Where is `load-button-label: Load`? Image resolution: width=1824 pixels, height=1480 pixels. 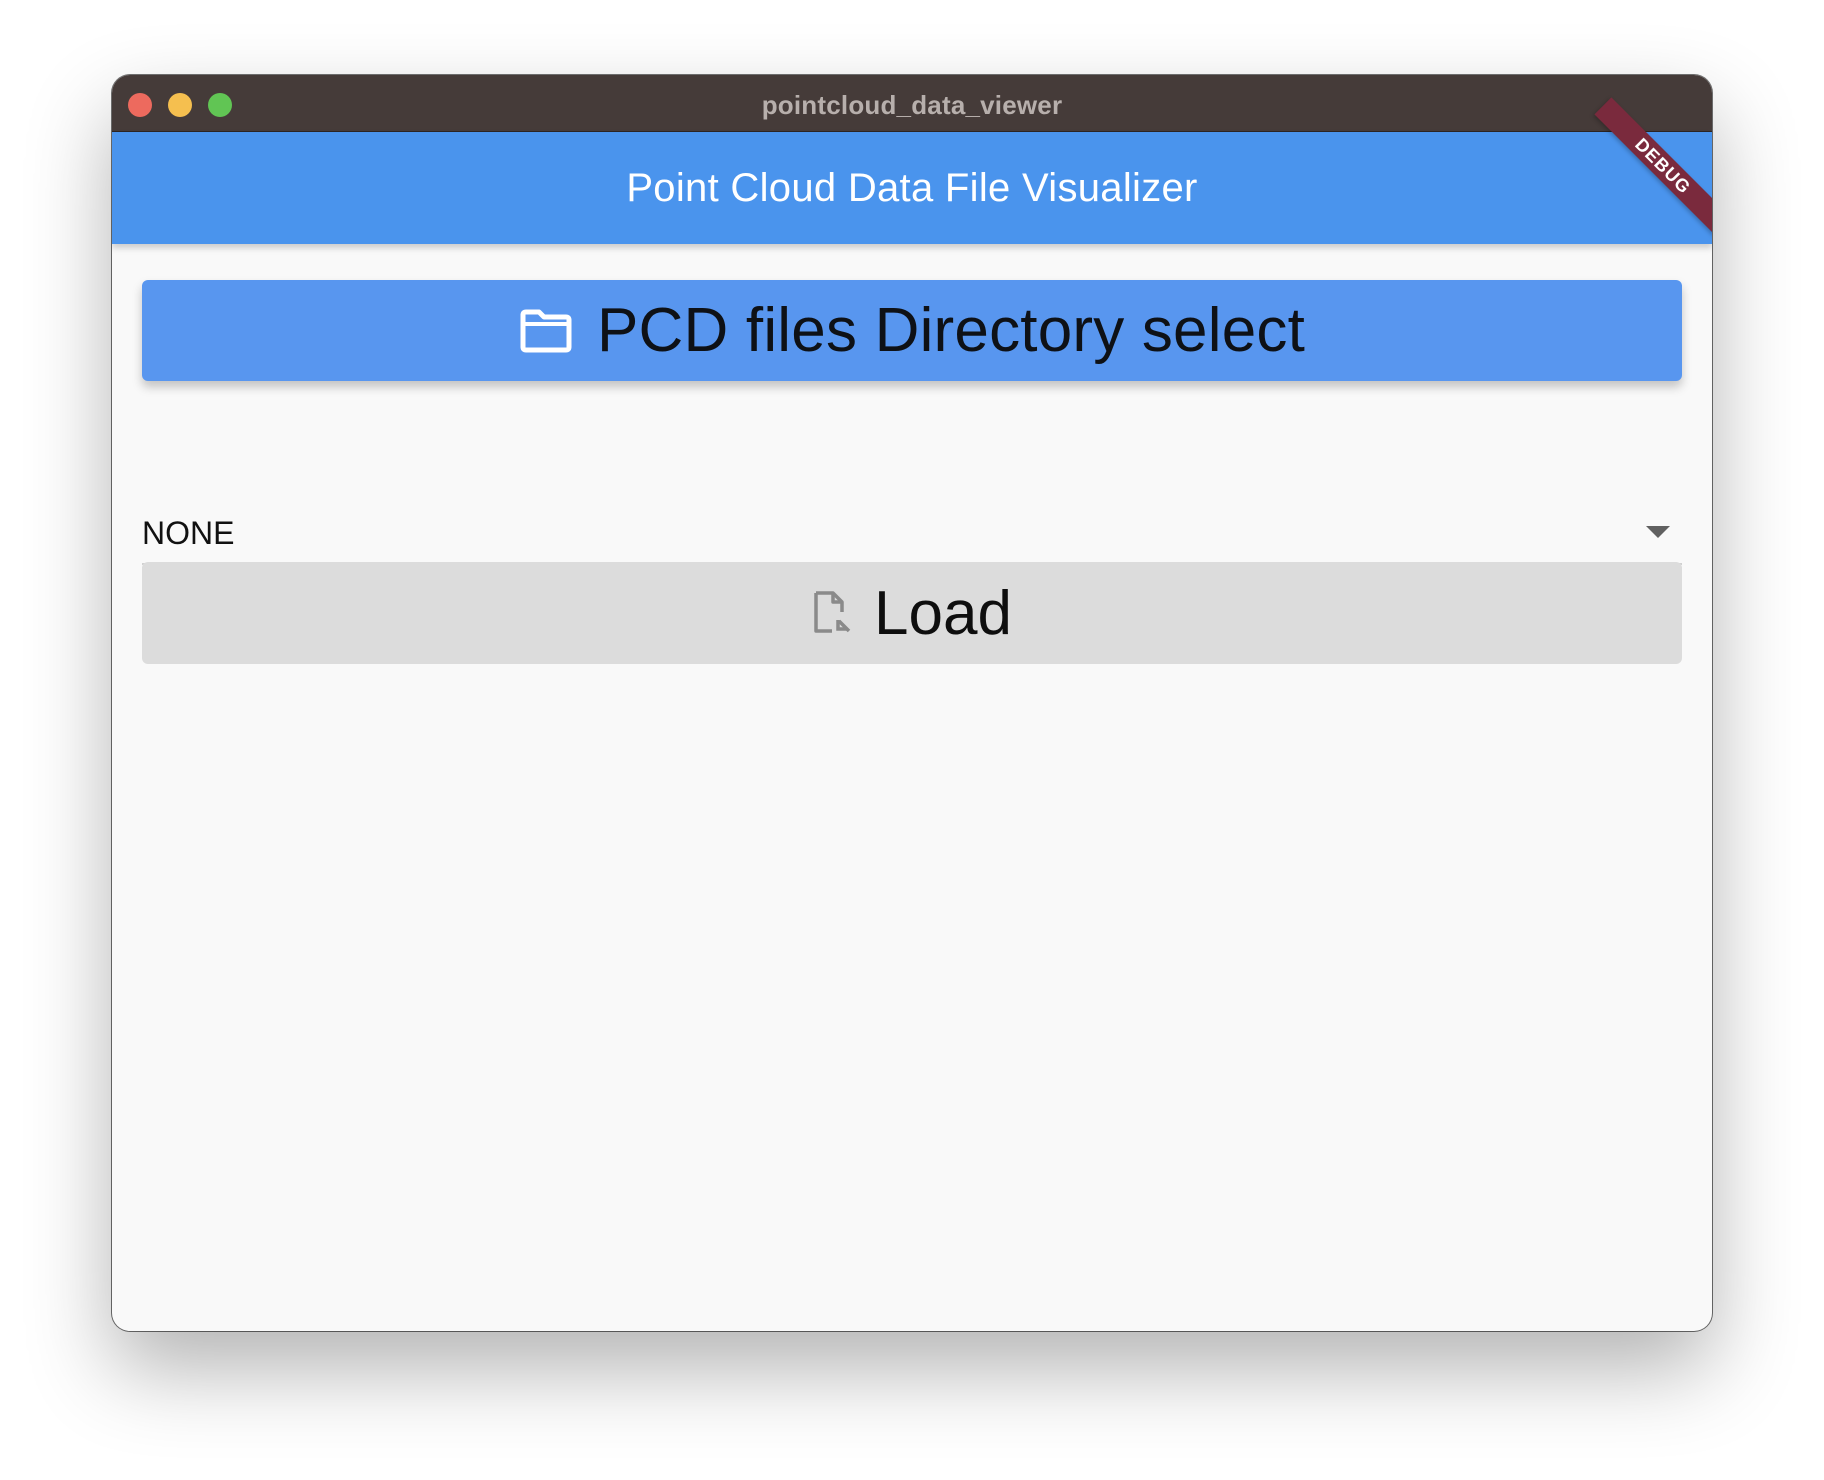
load-button-label: Load is located at coordinates (943, 613).